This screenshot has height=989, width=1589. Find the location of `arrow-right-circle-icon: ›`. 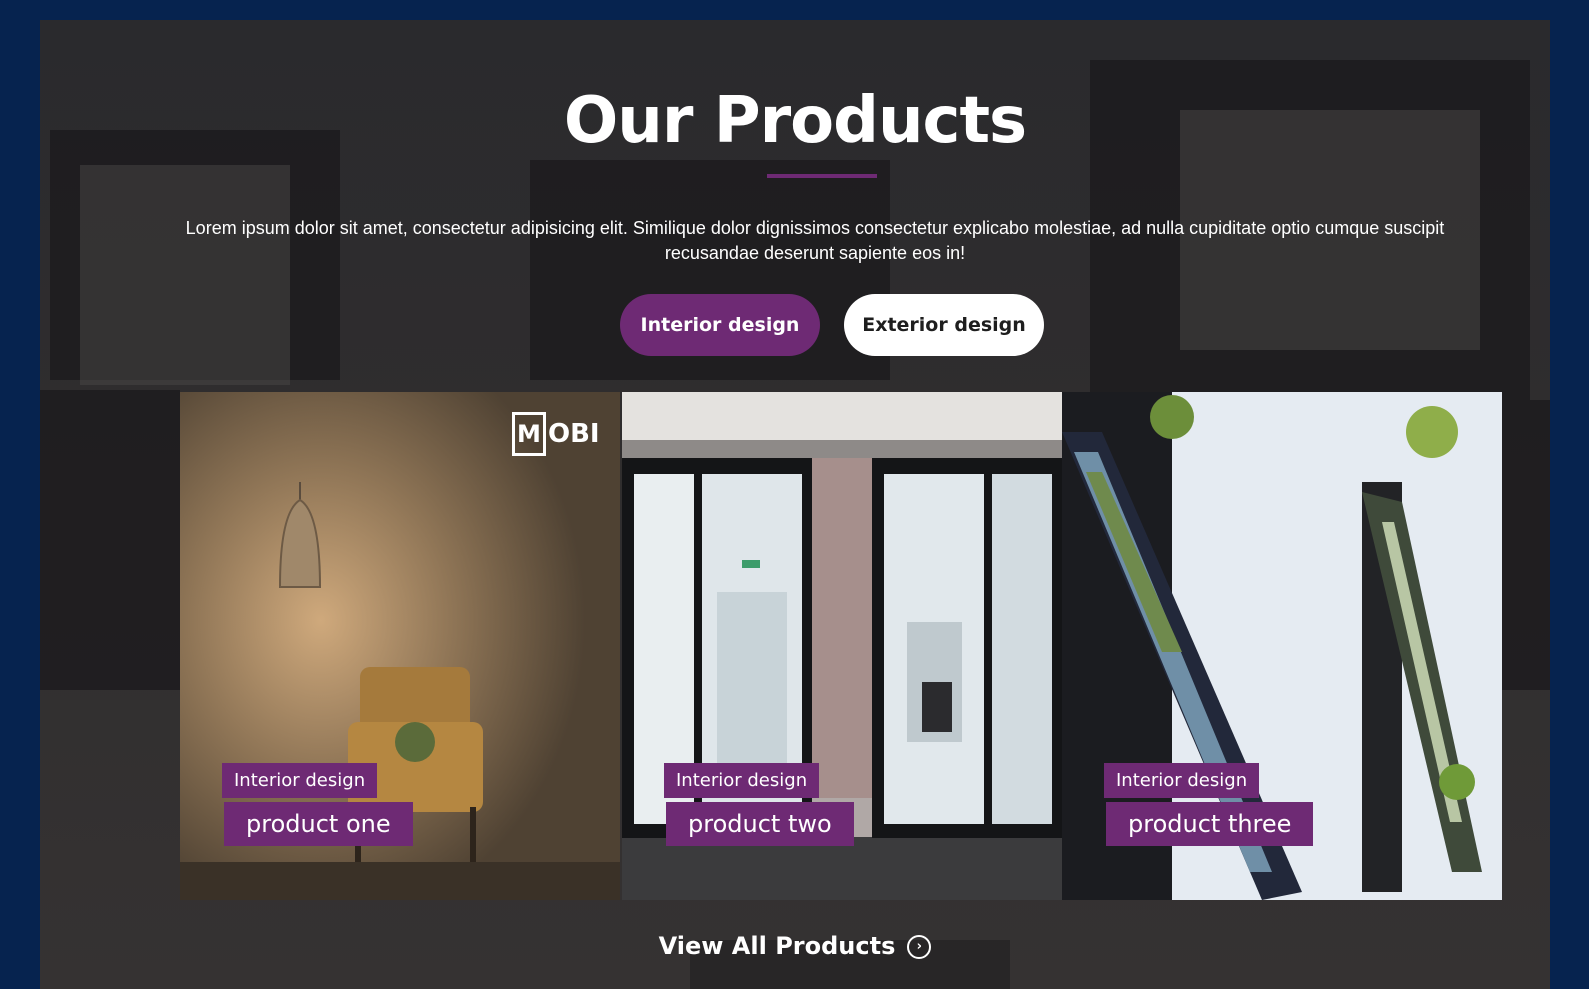

arrow-right-circle-icon: › is located at coordinates (919, 947).